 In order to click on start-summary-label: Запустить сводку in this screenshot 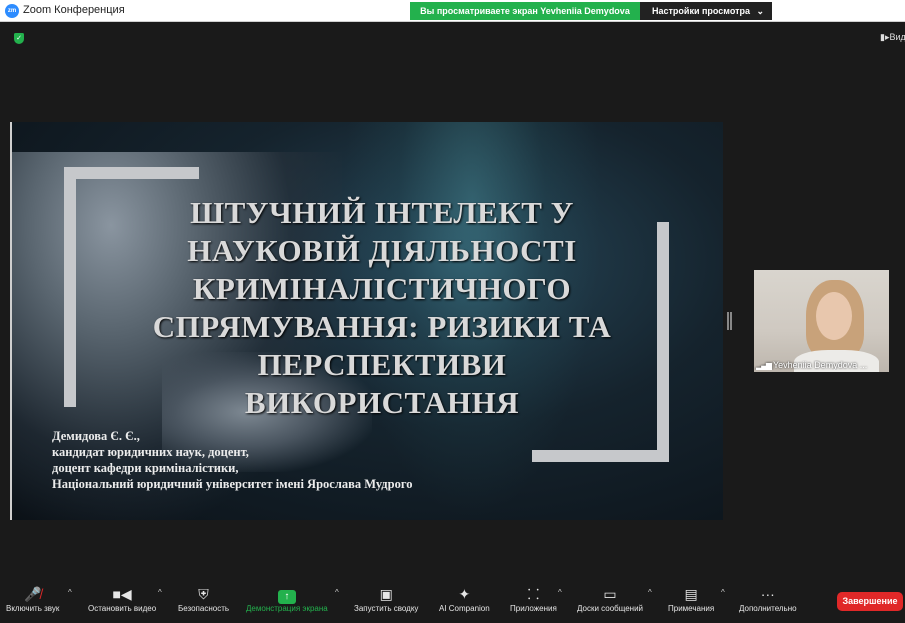, I will do `click(386, 608)`.